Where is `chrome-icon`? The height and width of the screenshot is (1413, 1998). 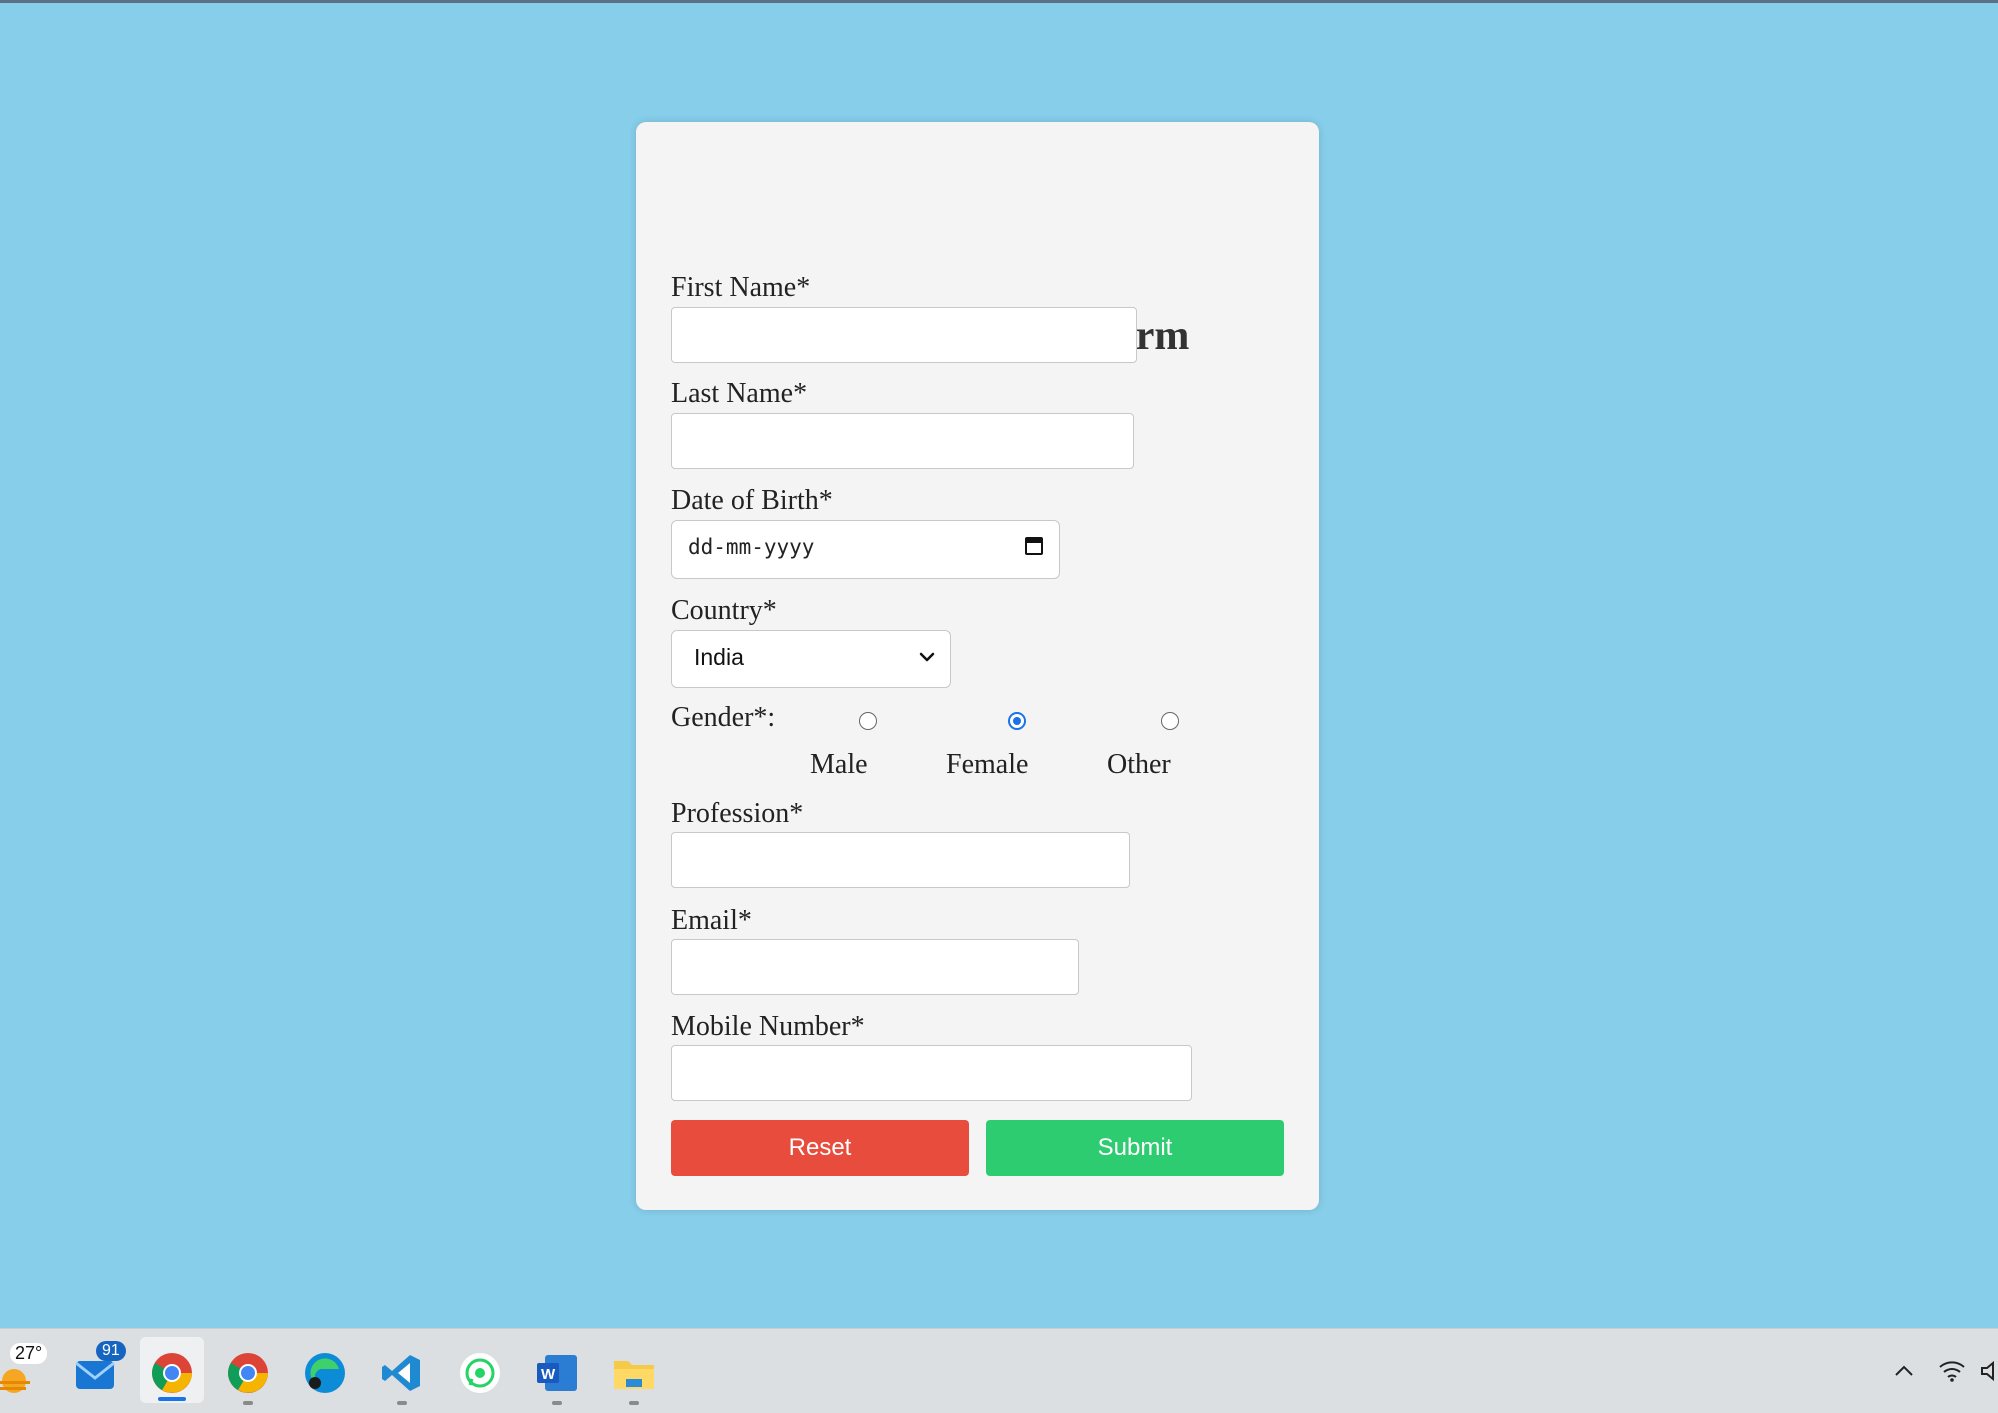 chrome-icon is located at coordinates (172, 1373).